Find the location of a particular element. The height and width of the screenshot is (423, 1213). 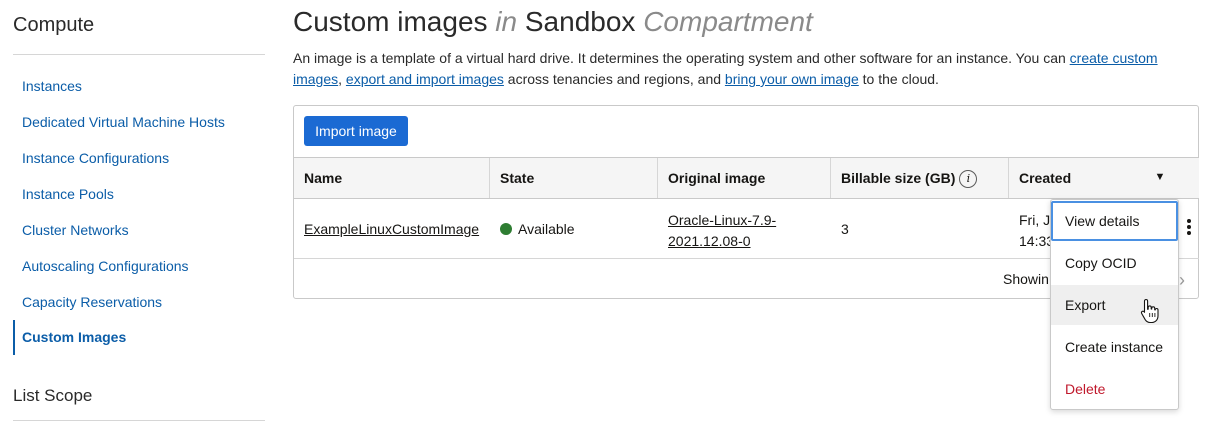

original-image-line2: 2021.12.08-0 is located at coordinates (709, 241).